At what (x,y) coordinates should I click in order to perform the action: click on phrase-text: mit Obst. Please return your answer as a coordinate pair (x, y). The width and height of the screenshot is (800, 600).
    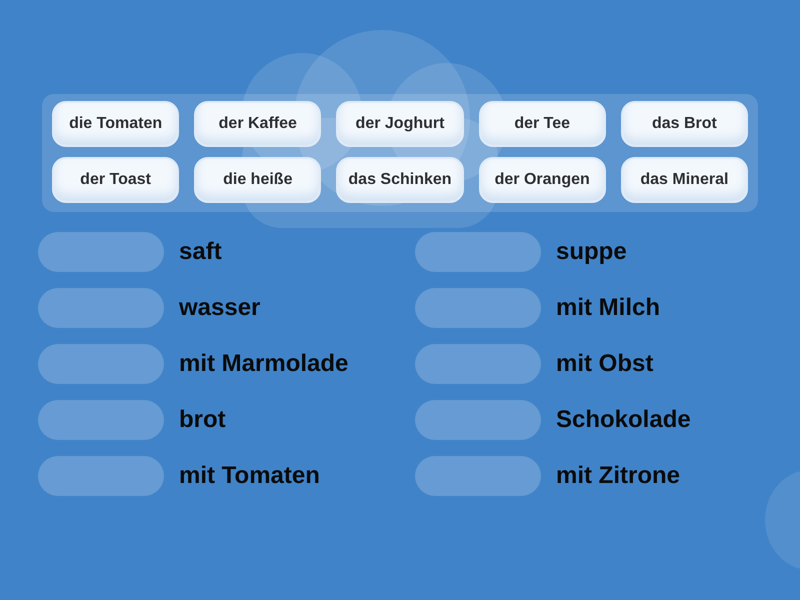
    Looking at the image, I should click on (605, 364).